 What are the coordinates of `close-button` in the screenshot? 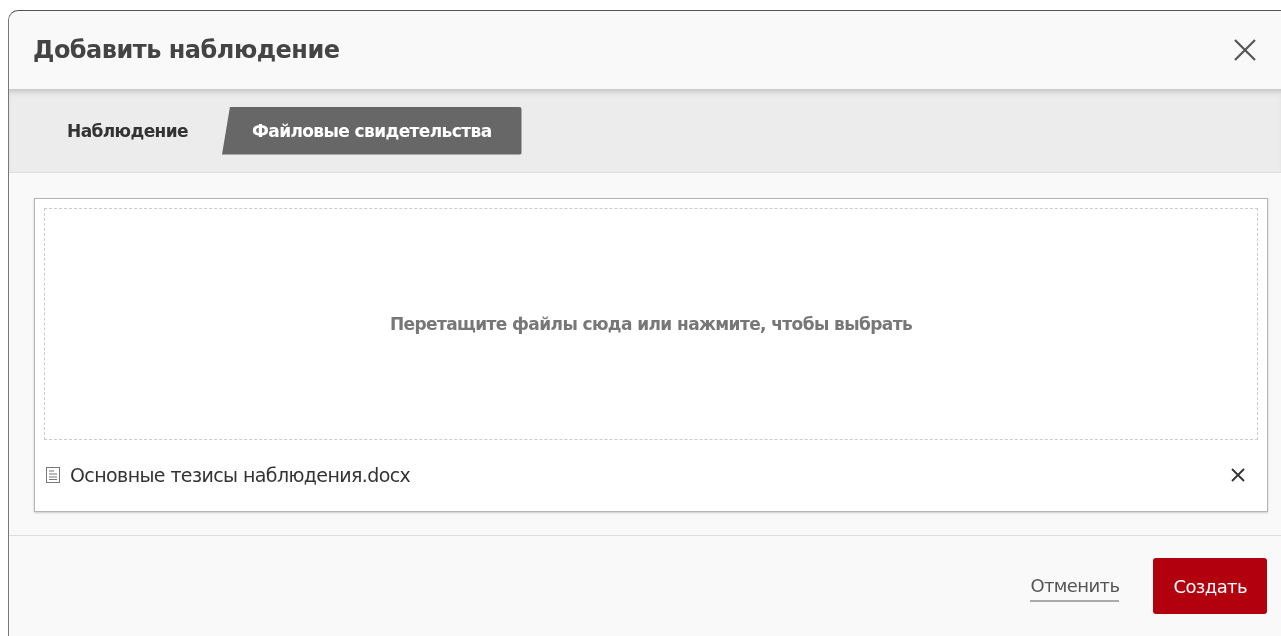 It's located at (1245, 50).